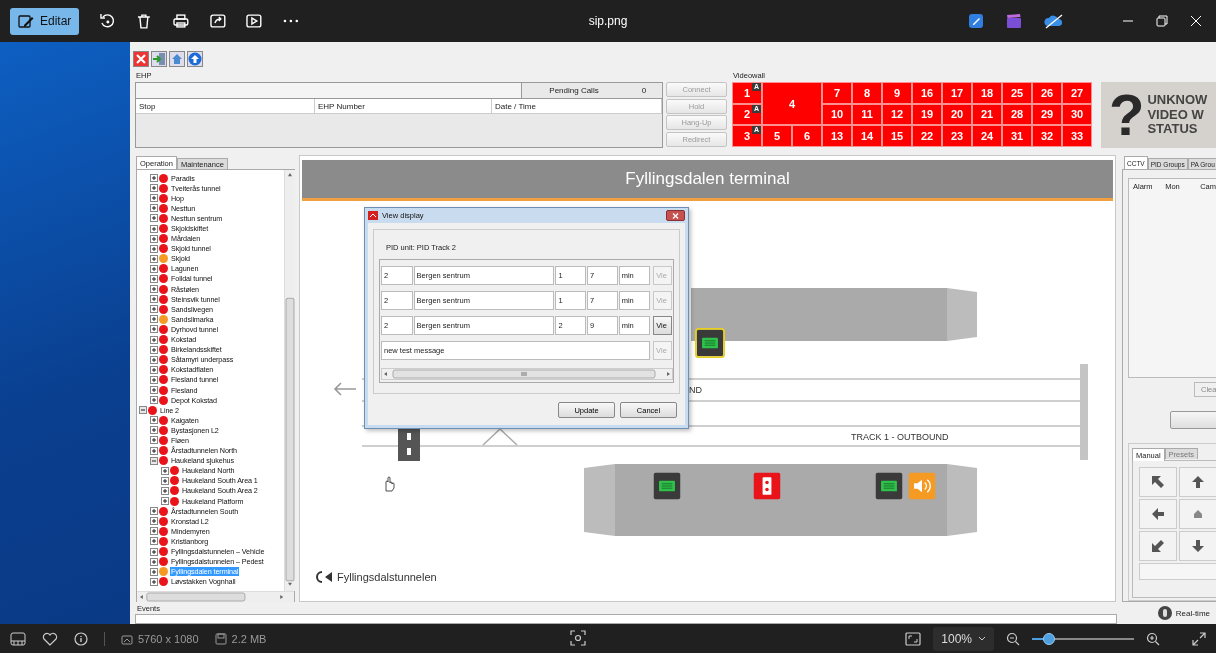 This screenshot has height=653, width=1216. Describe the element at coordinates (897, 114) in the screenshot. I see `monitor-tile: 12` at that location.